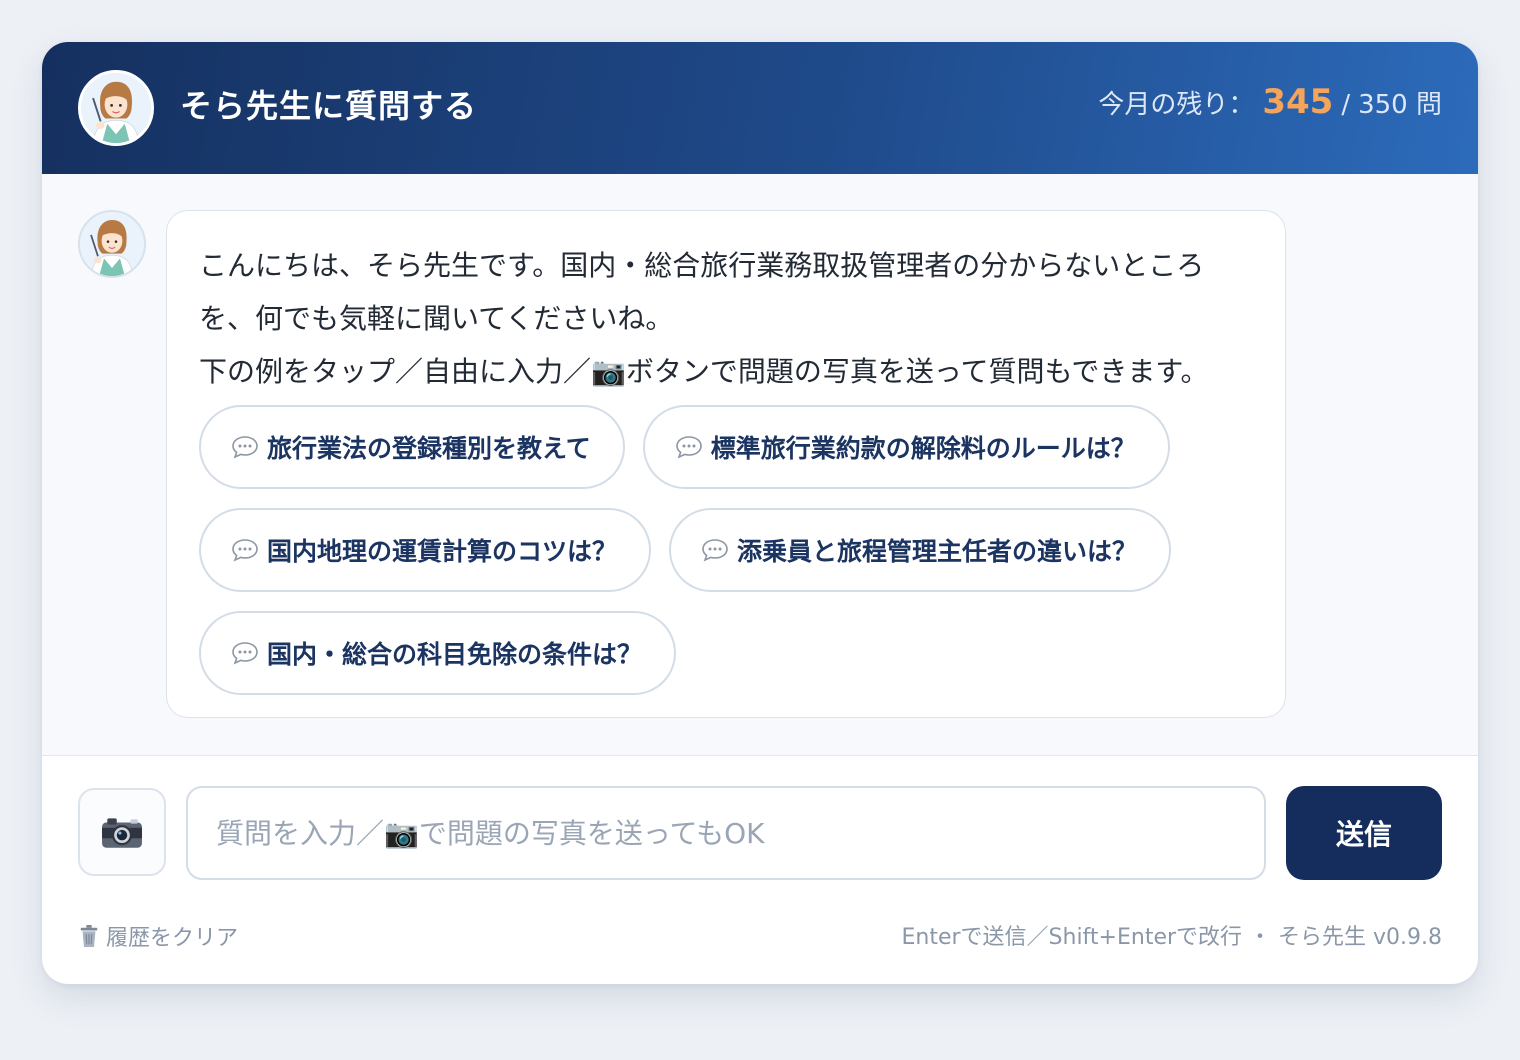 Image resolution: width=1520 pixels, height=1060 pixels. What do you see at coordinates (923, 449) in the screenshot?
I see `suggestion-label: 標準旅行業約款の解除料のルールは？` at bounding box center [923, 449].